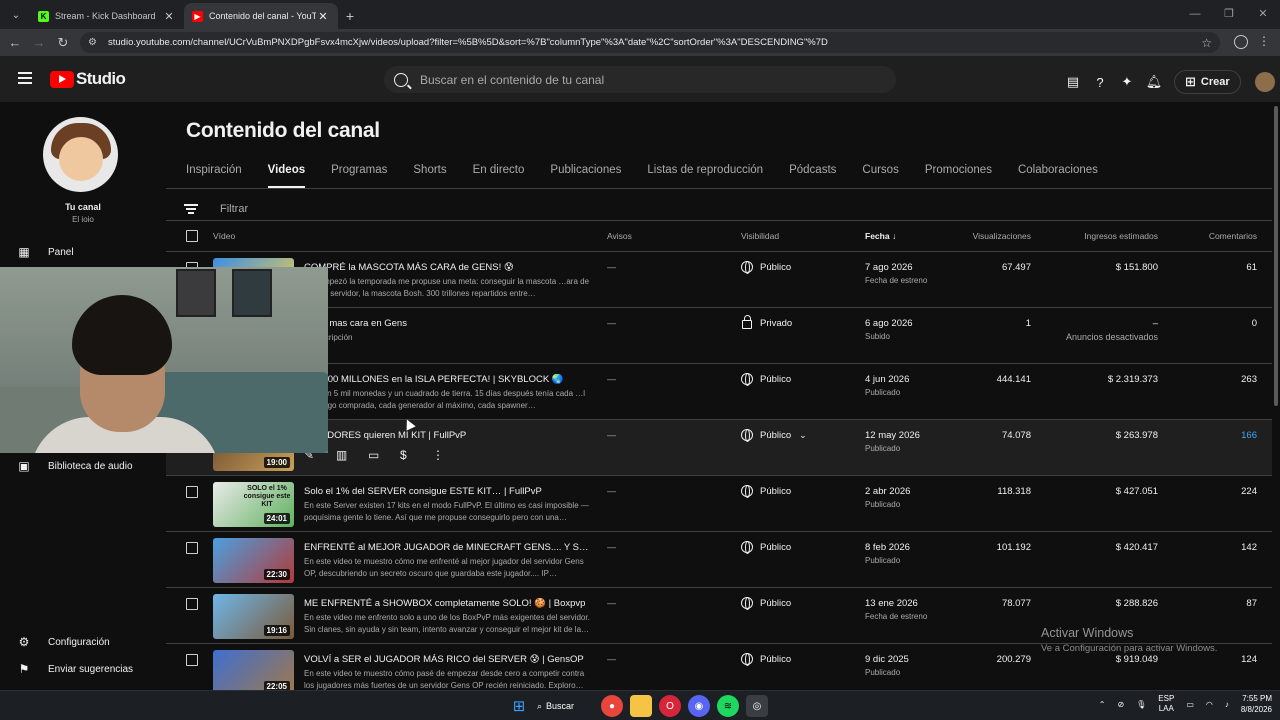 The height and width of the screenshot is (720, 1280). Describe the element at coordinates (766, 322) in the screenshot. I see `visibility-cell: Privado` at that location.